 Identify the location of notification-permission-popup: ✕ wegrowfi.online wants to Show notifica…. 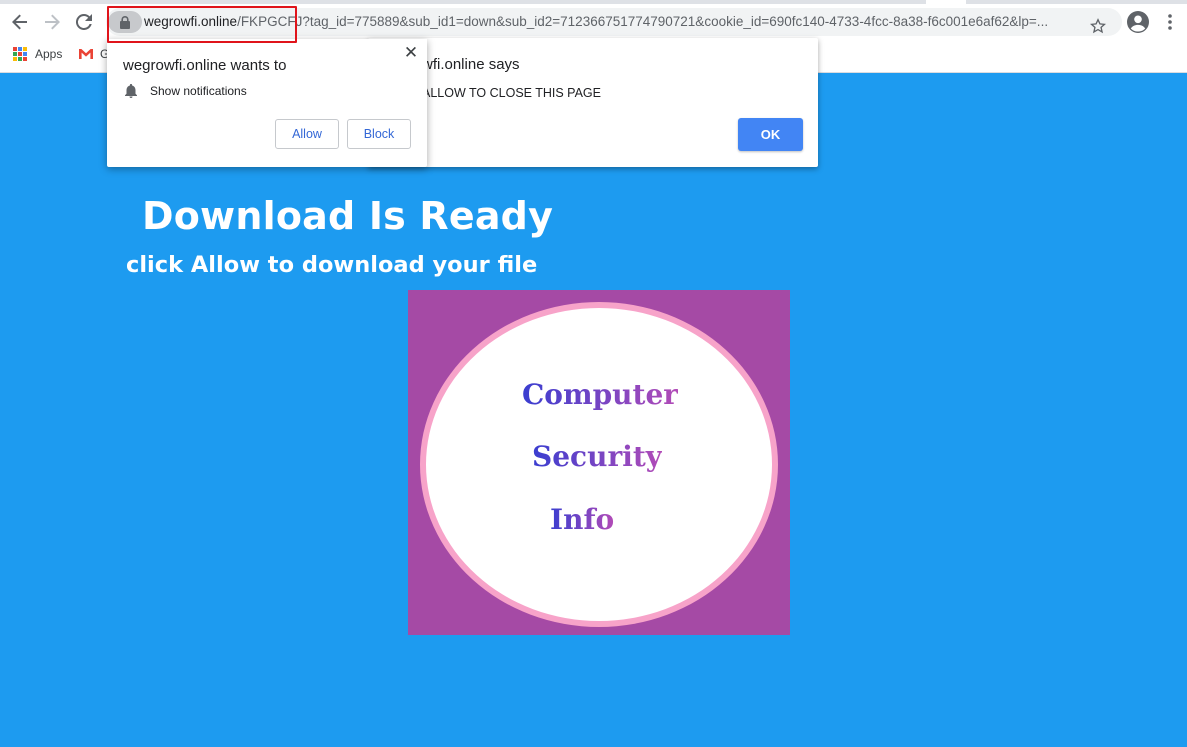
(267, 103).